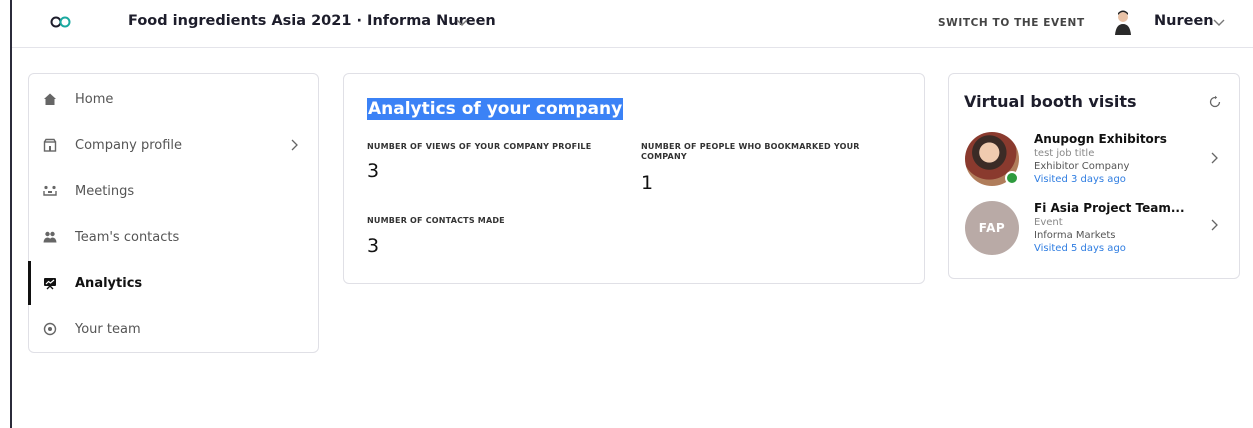 The height and width of the screenshot is (428, 1253). I want to click on visits-title: Virtual booth visits, so click(1050, 101).